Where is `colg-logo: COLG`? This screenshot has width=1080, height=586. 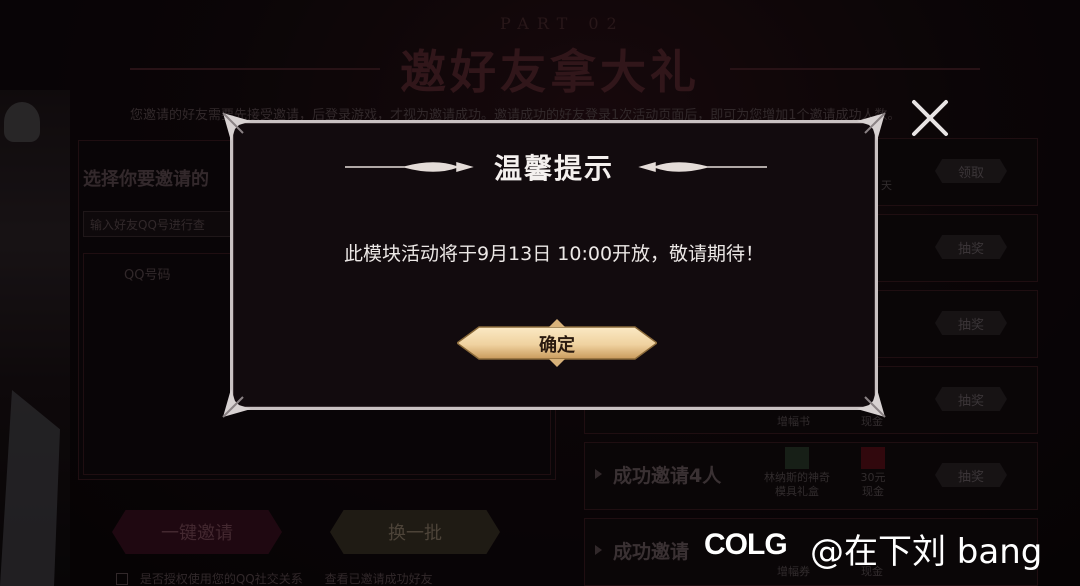
colg-logo: COLG is located at coordinates (746, 544).